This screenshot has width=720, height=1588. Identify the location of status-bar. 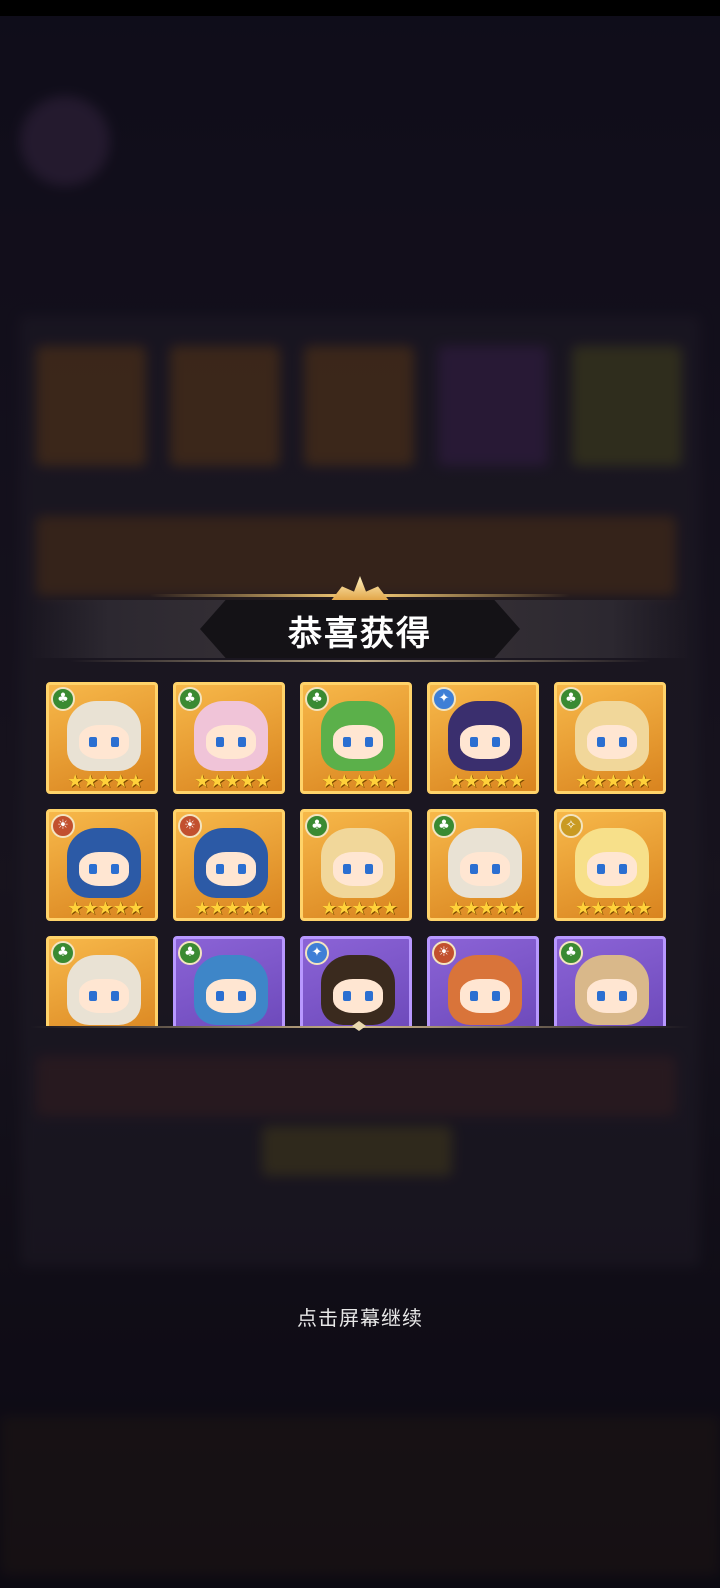
(360, 8).